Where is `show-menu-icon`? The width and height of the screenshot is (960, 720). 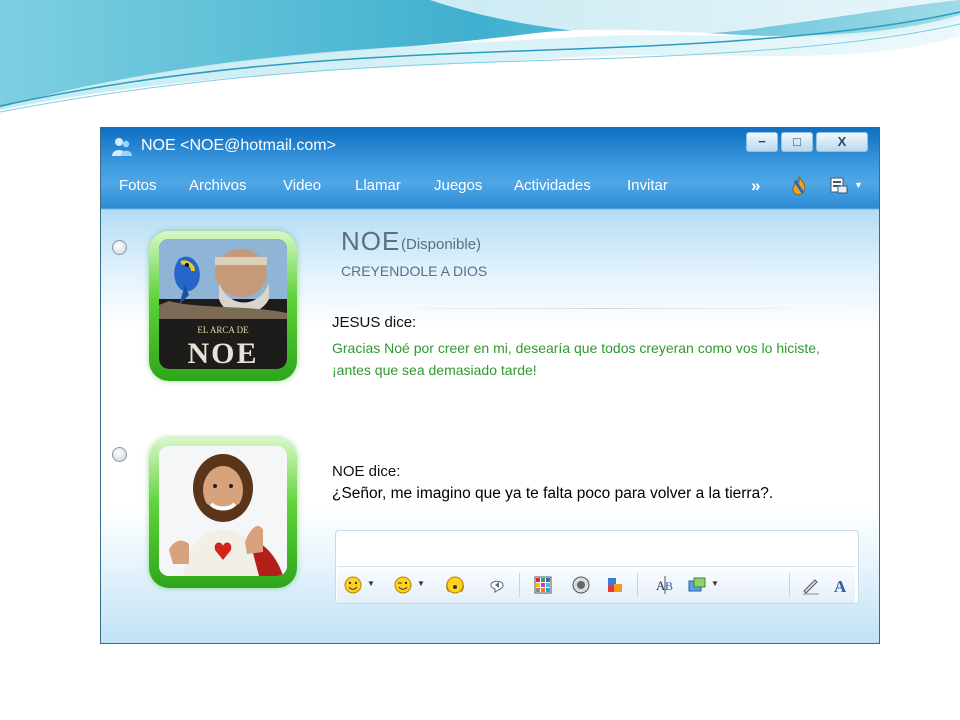
show-menu-icon is located at coordinates (839, 185).